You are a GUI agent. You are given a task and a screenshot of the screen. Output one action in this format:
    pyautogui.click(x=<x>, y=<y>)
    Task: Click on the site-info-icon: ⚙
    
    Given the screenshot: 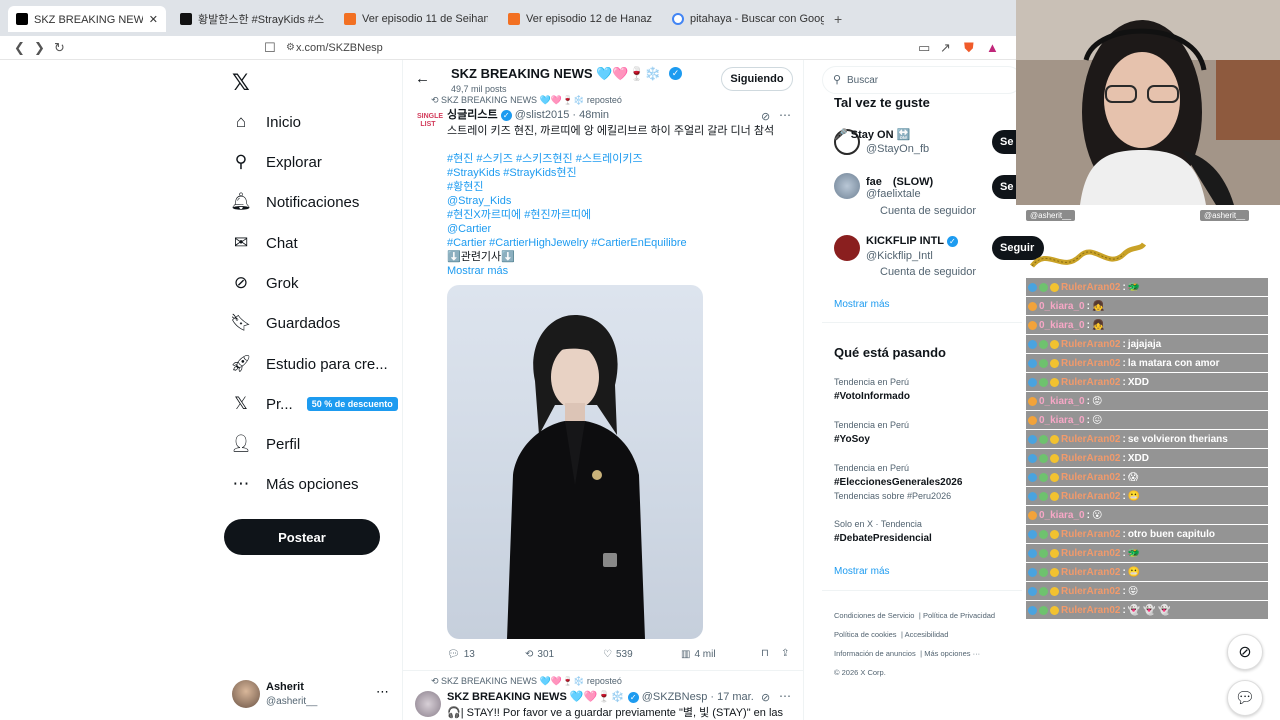 What is the action you would take?
    pyautogui.click(x=290, y=47)
    